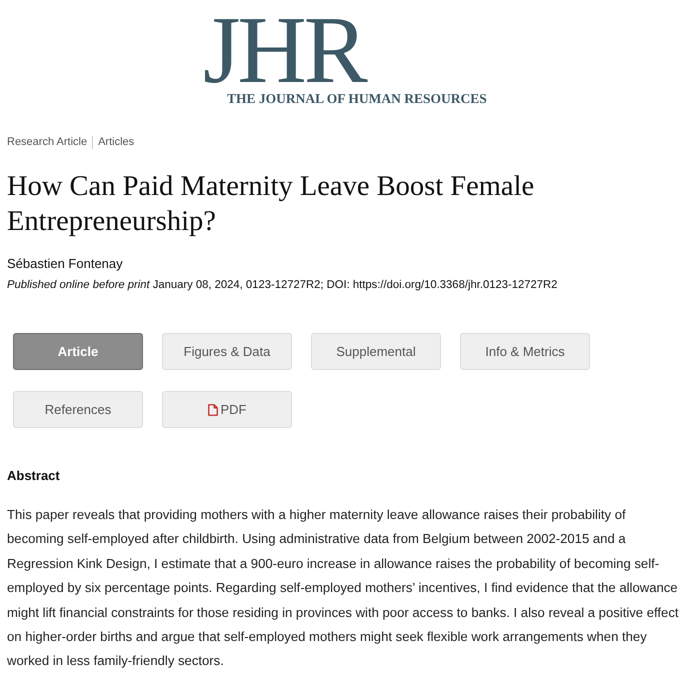 The image size is (689, 675). I want to click on logo-tagline: THE JOURNAL OF HUMAN RESOURCES, so click(357, 99).